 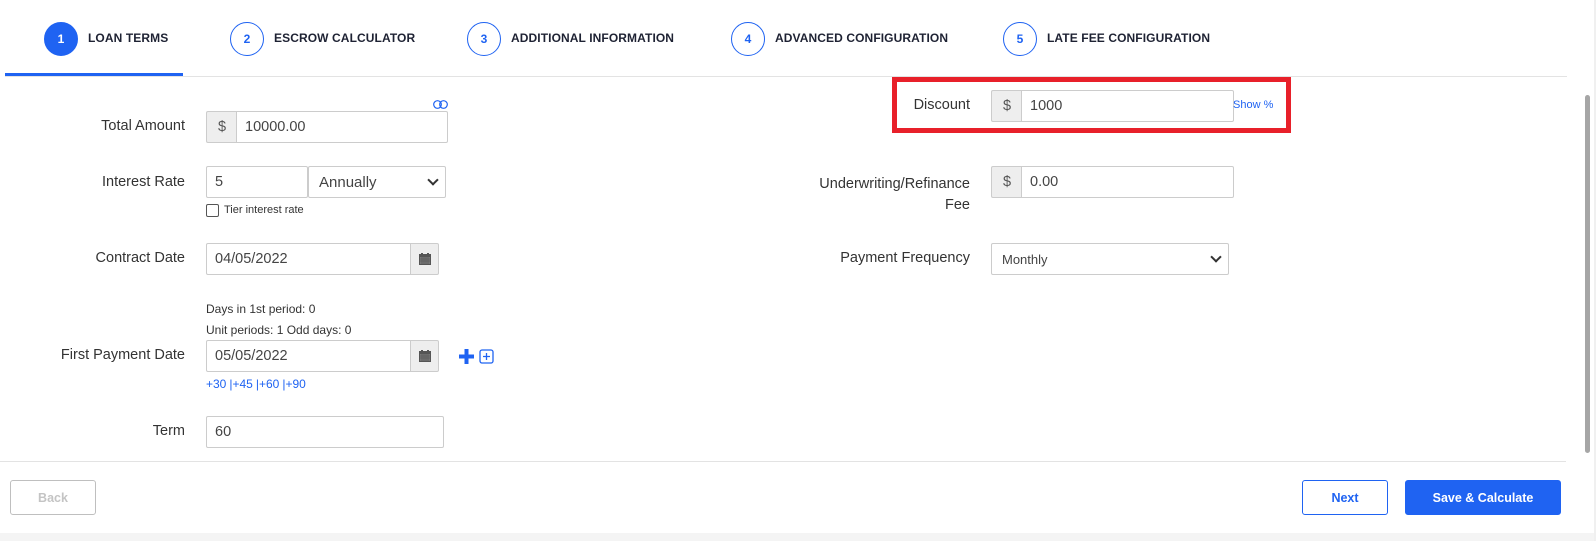 I want to click on first-payment-date-calendar-button, so click(x=424, y=356).